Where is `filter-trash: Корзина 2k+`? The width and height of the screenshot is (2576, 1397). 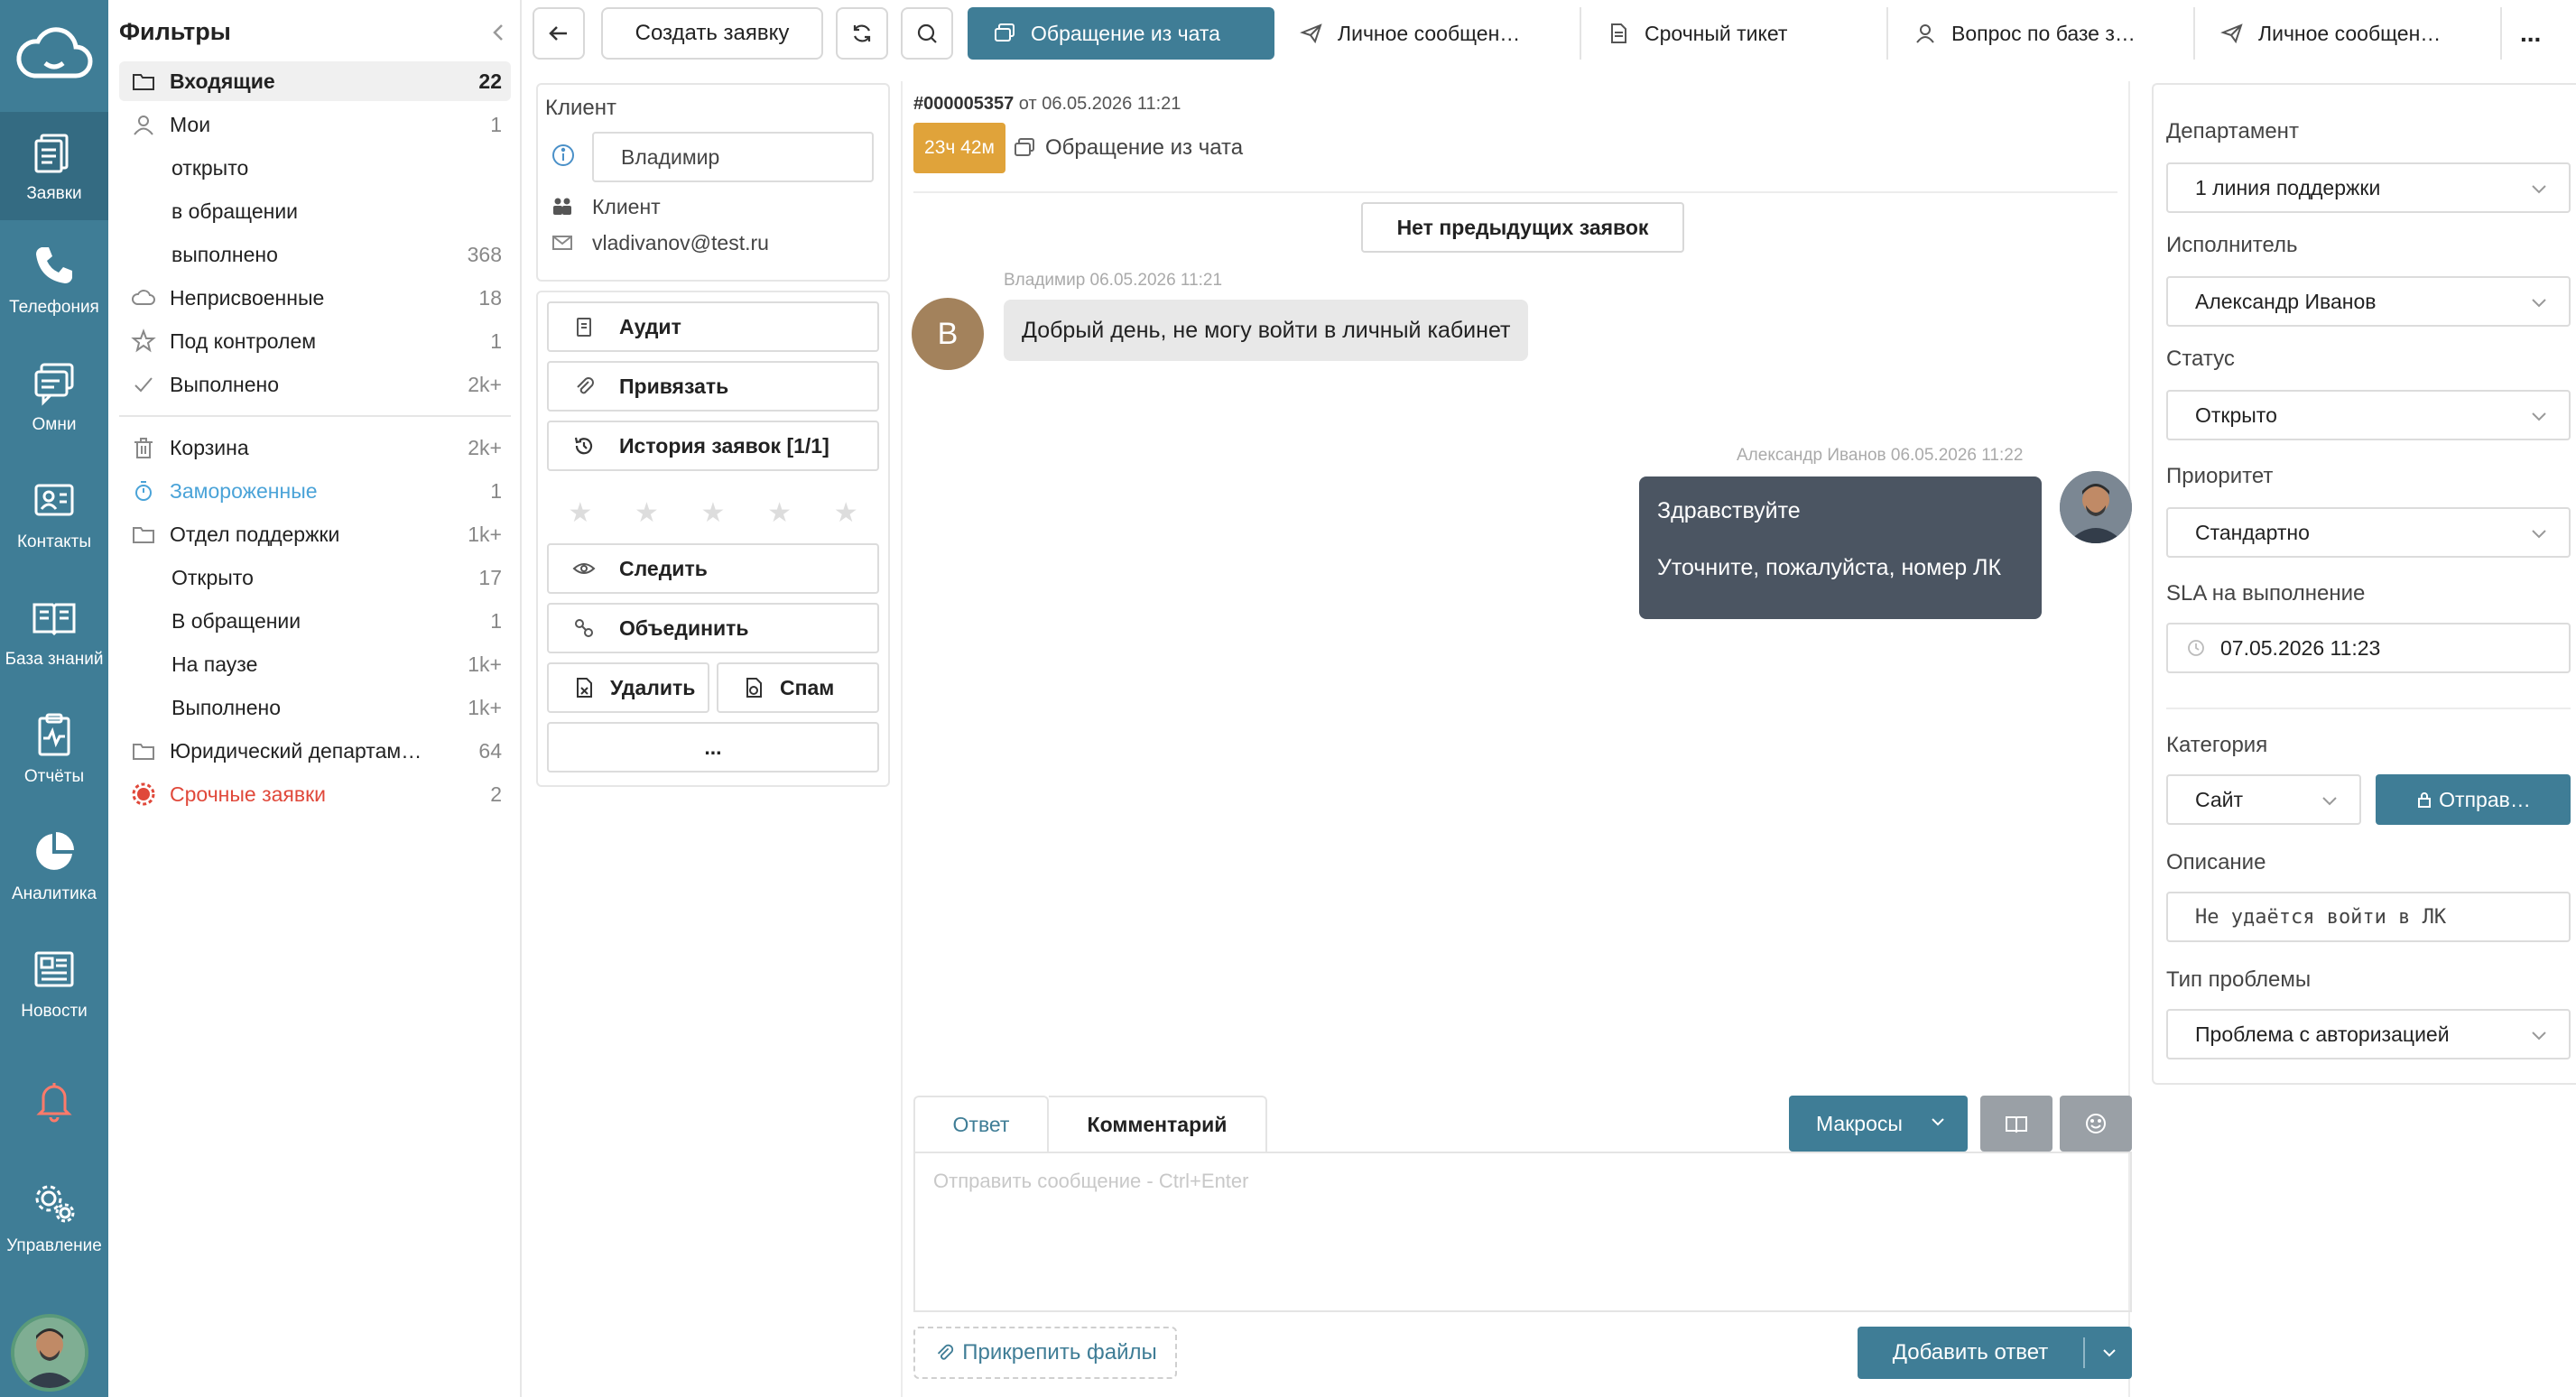 filter-trash: Корзина 2k+ is located at coordinates (315, 447).